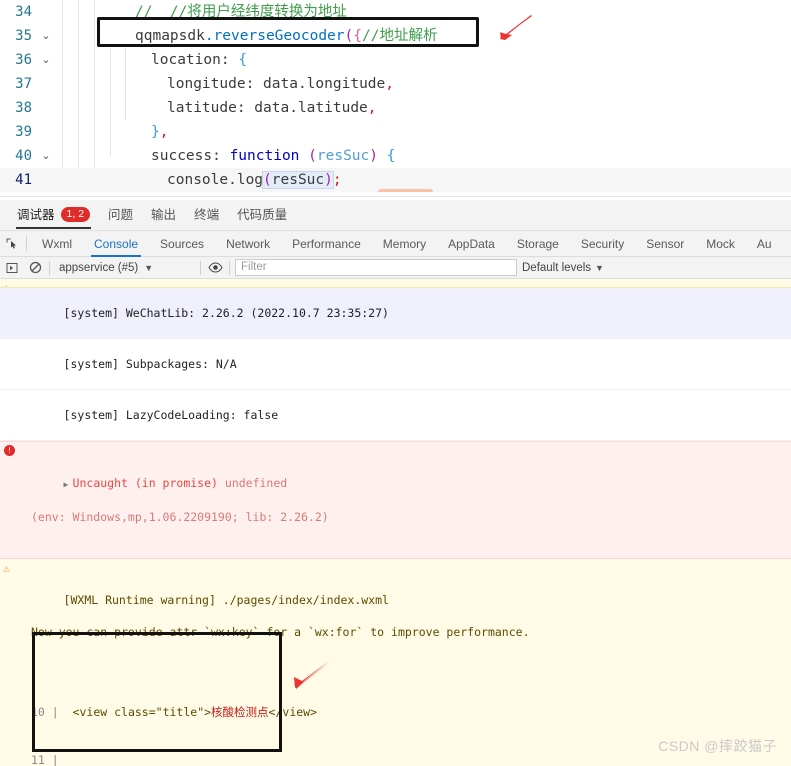 The width and height of the screenshot is (791, 766). Describe the element at coordinates (182, 244) in the screenshot. I see `tab-sources: Sources` at that location.